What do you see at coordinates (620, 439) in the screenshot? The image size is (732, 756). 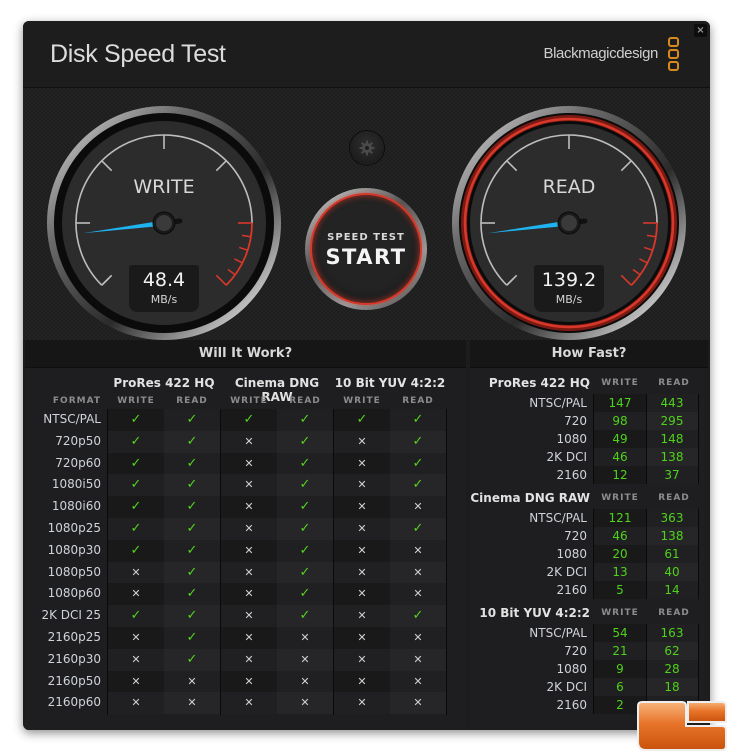 I see `write-fps-value: 49` at bounding box center [620, 439].